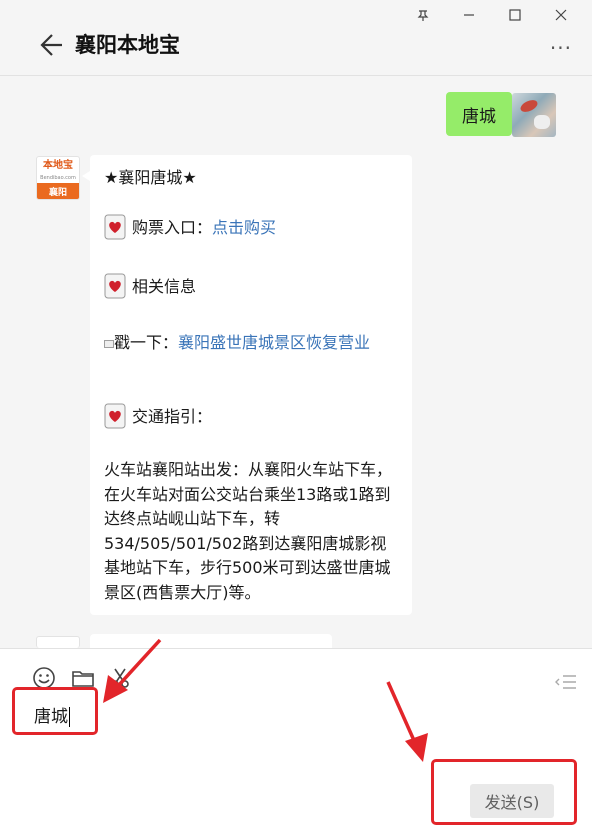  I want to click on close-icon, so click(561, 15).